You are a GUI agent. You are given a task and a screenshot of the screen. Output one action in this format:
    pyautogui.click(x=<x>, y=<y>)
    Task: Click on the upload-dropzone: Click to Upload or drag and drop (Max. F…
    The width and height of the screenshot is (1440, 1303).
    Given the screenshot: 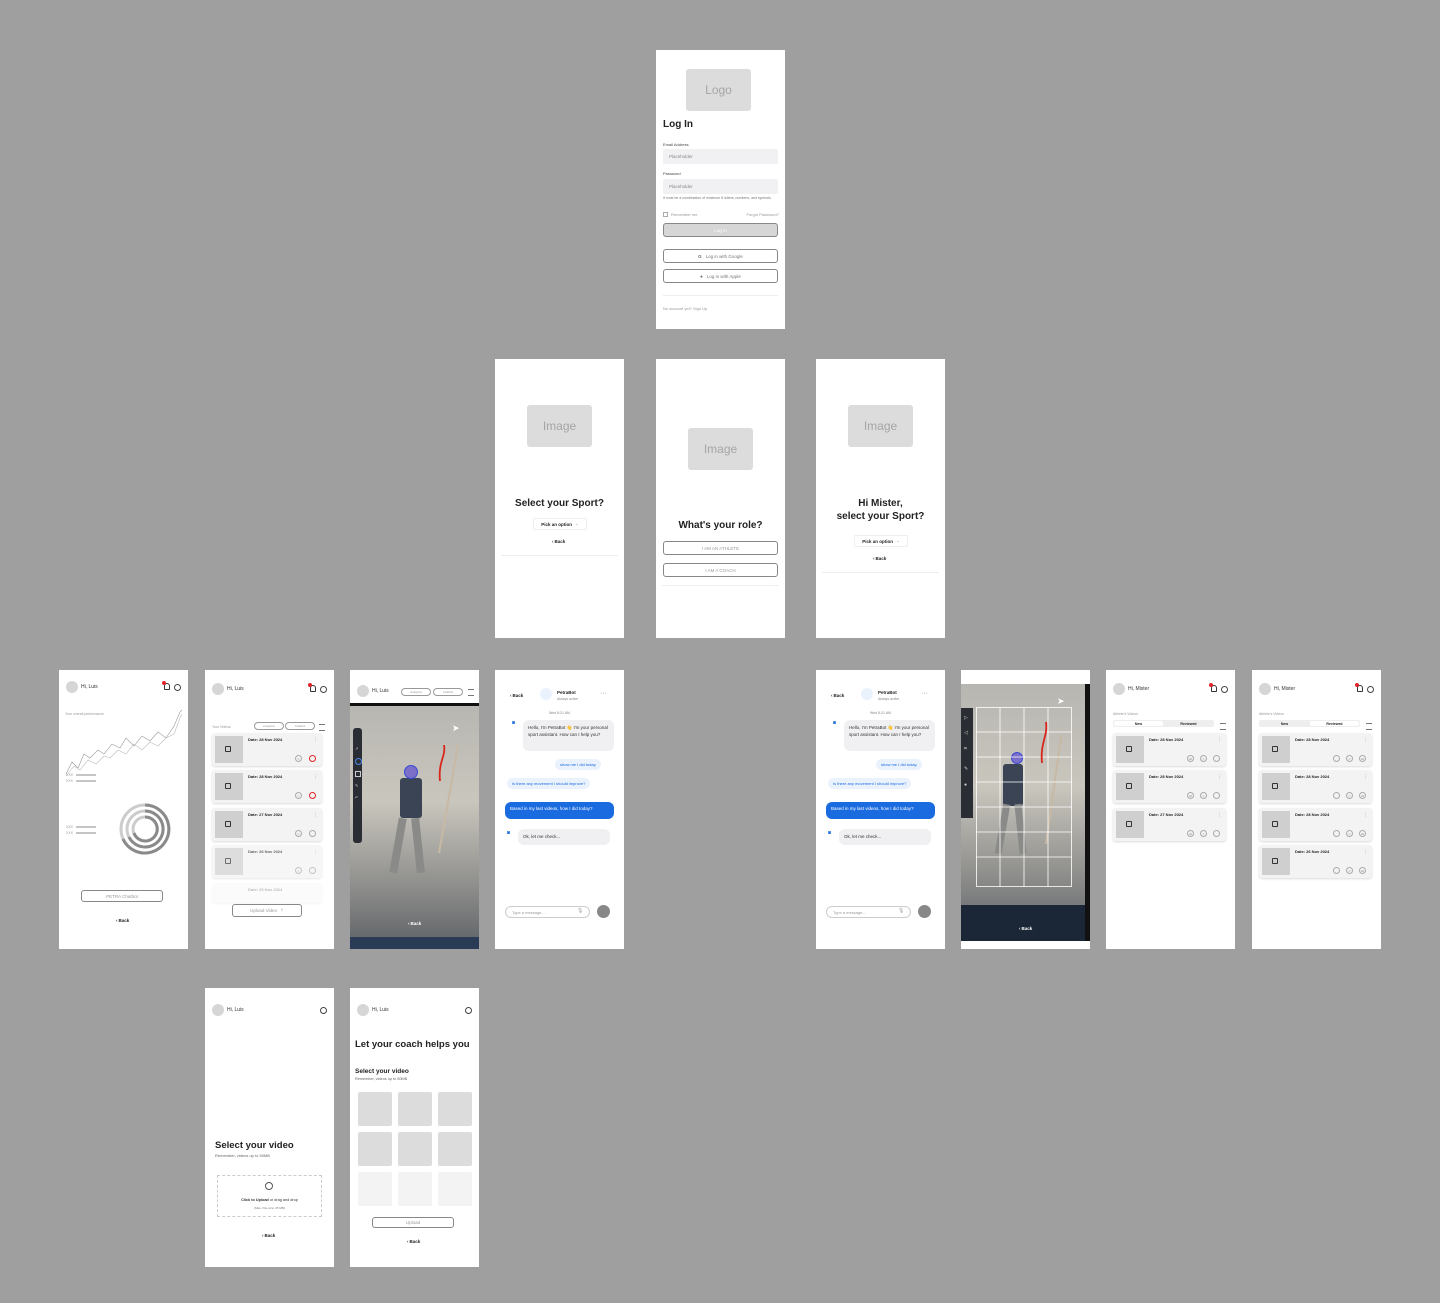 What is the action you would take?
    pyautogui.click(x=269, y=1196)
    